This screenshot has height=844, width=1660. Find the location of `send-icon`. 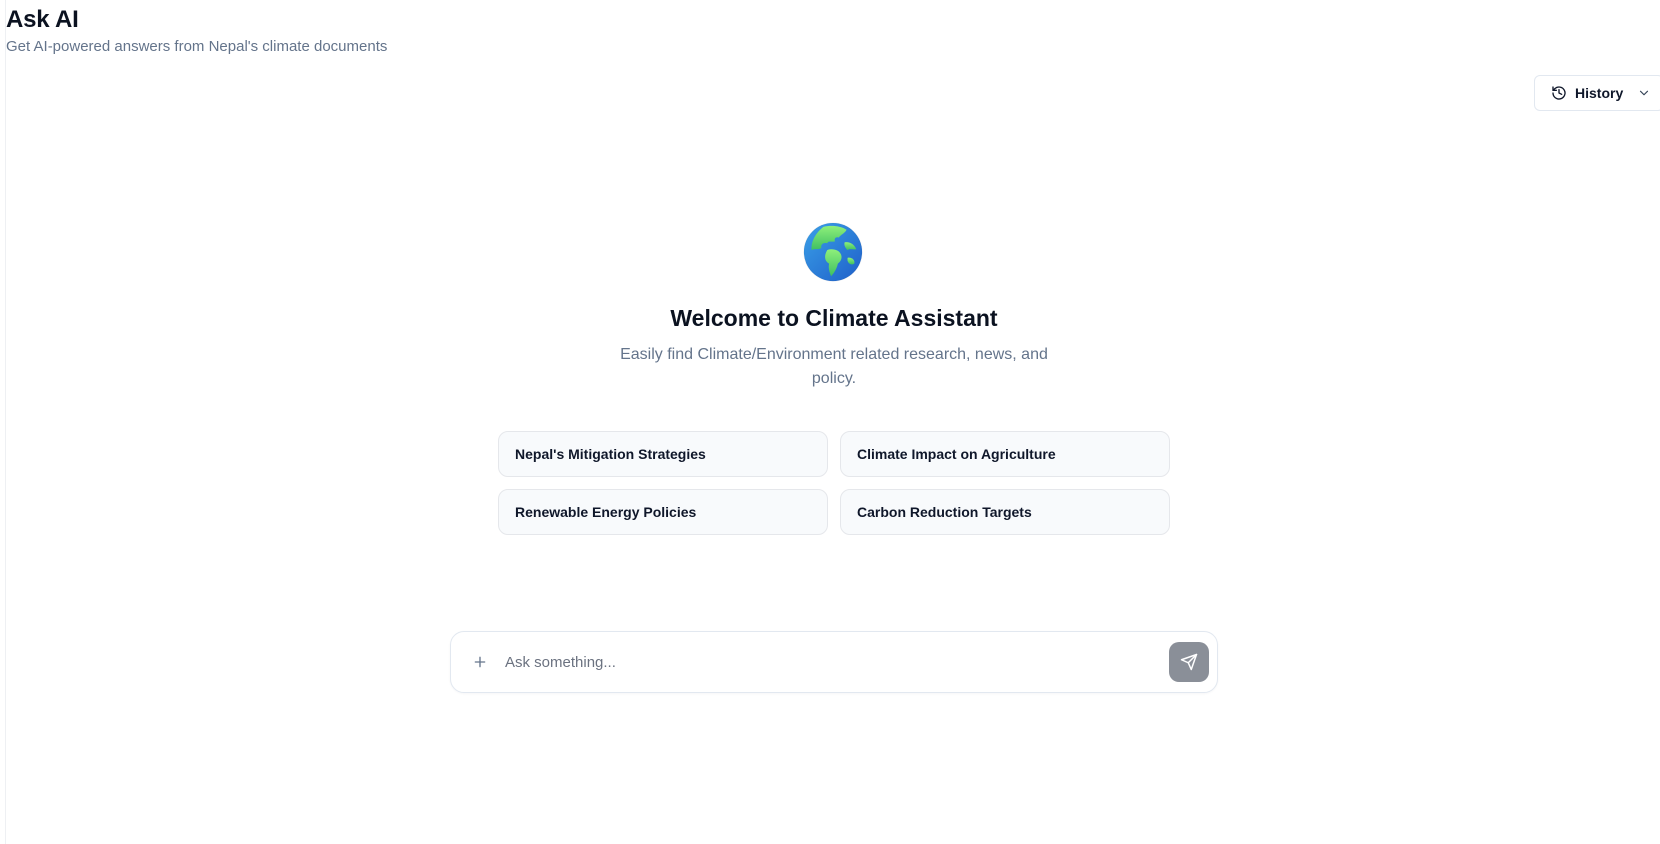

send-icon is located at coordinates (1189, 662).